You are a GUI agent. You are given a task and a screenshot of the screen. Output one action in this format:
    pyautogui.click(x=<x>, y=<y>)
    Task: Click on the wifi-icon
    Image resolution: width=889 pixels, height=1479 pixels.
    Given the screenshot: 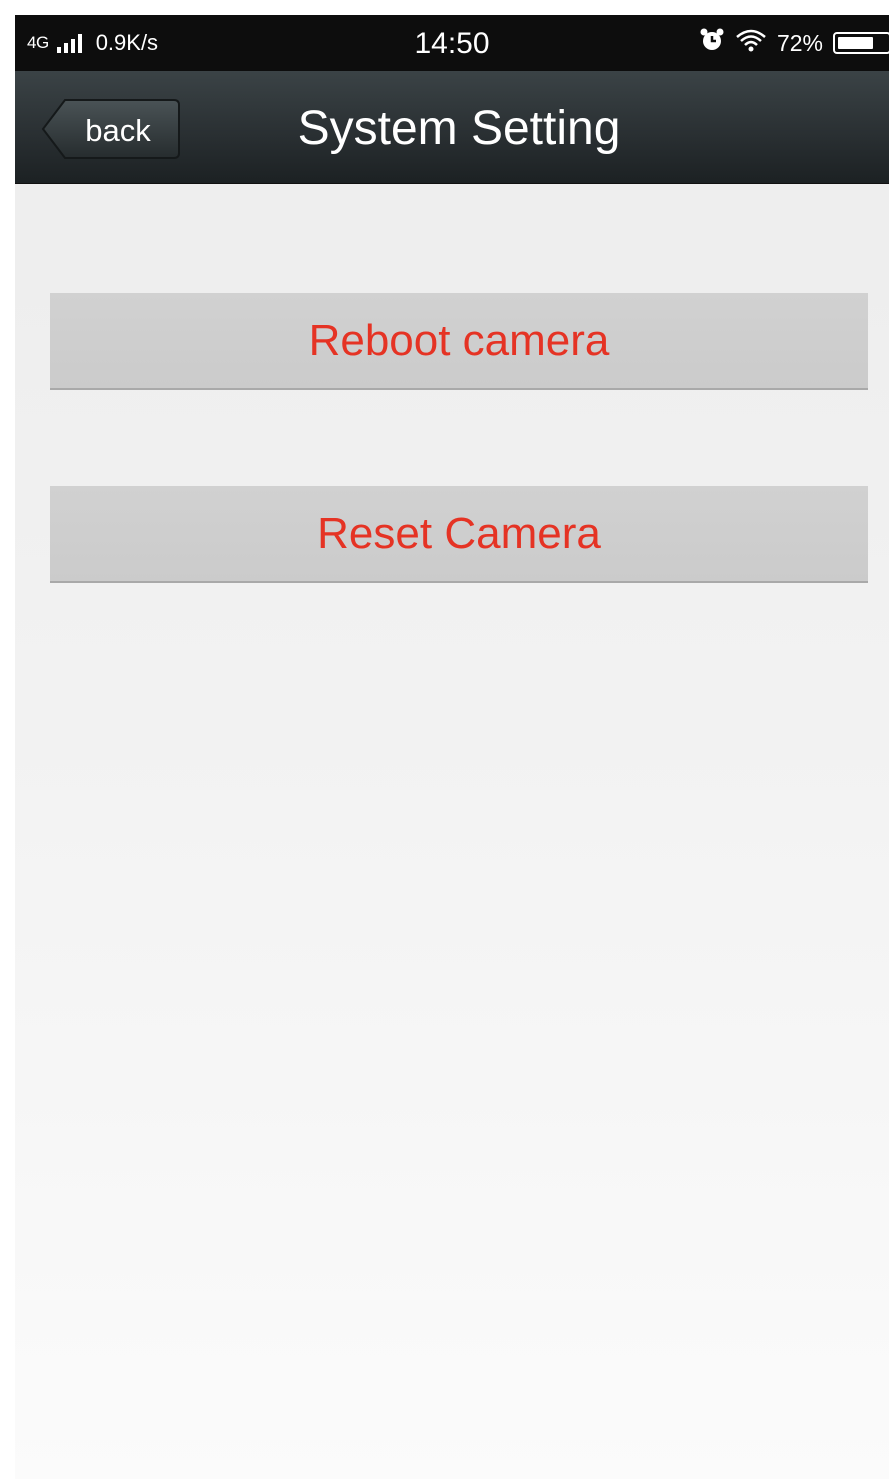 What is the action you would take?
    pyautogui.click(x=751, y=43)
    